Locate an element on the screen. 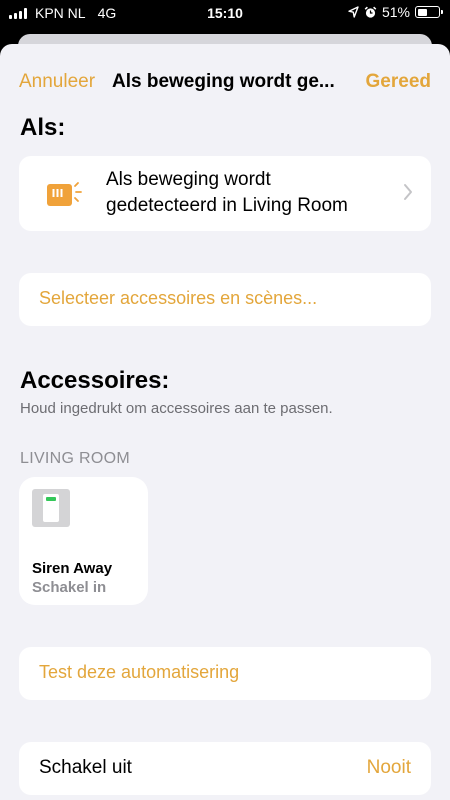  accessory-state: Schakel in is located at coordinates (69, 587).